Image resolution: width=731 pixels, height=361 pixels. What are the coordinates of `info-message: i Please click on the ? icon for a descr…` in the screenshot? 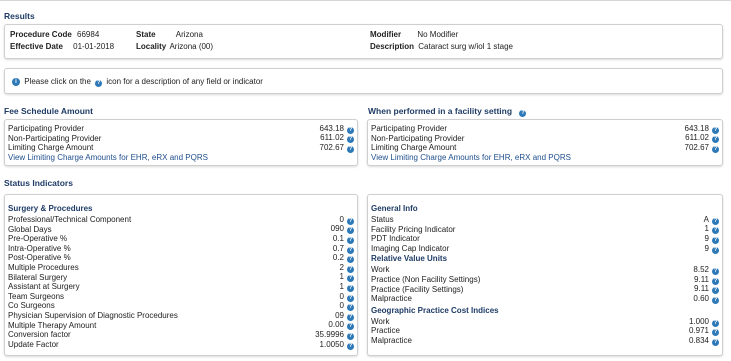 It's located at (137, 82).